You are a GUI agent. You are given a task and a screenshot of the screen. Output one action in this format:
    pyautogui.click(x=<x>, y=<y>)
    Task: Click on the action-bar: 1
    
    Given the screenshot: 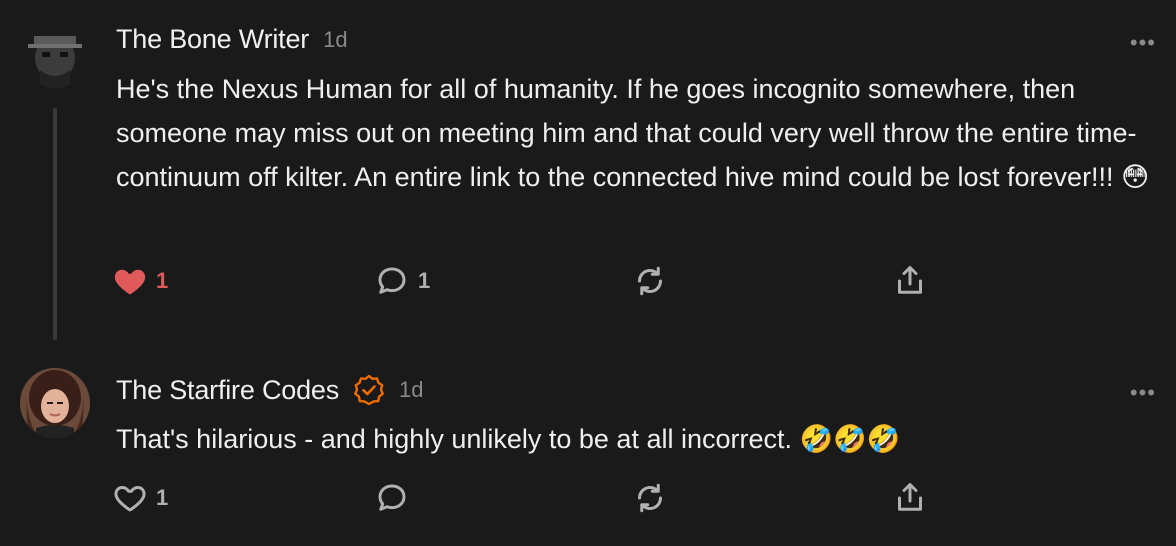 What is the action you would take?
    pyautogui.click(x=522, y=498)
    